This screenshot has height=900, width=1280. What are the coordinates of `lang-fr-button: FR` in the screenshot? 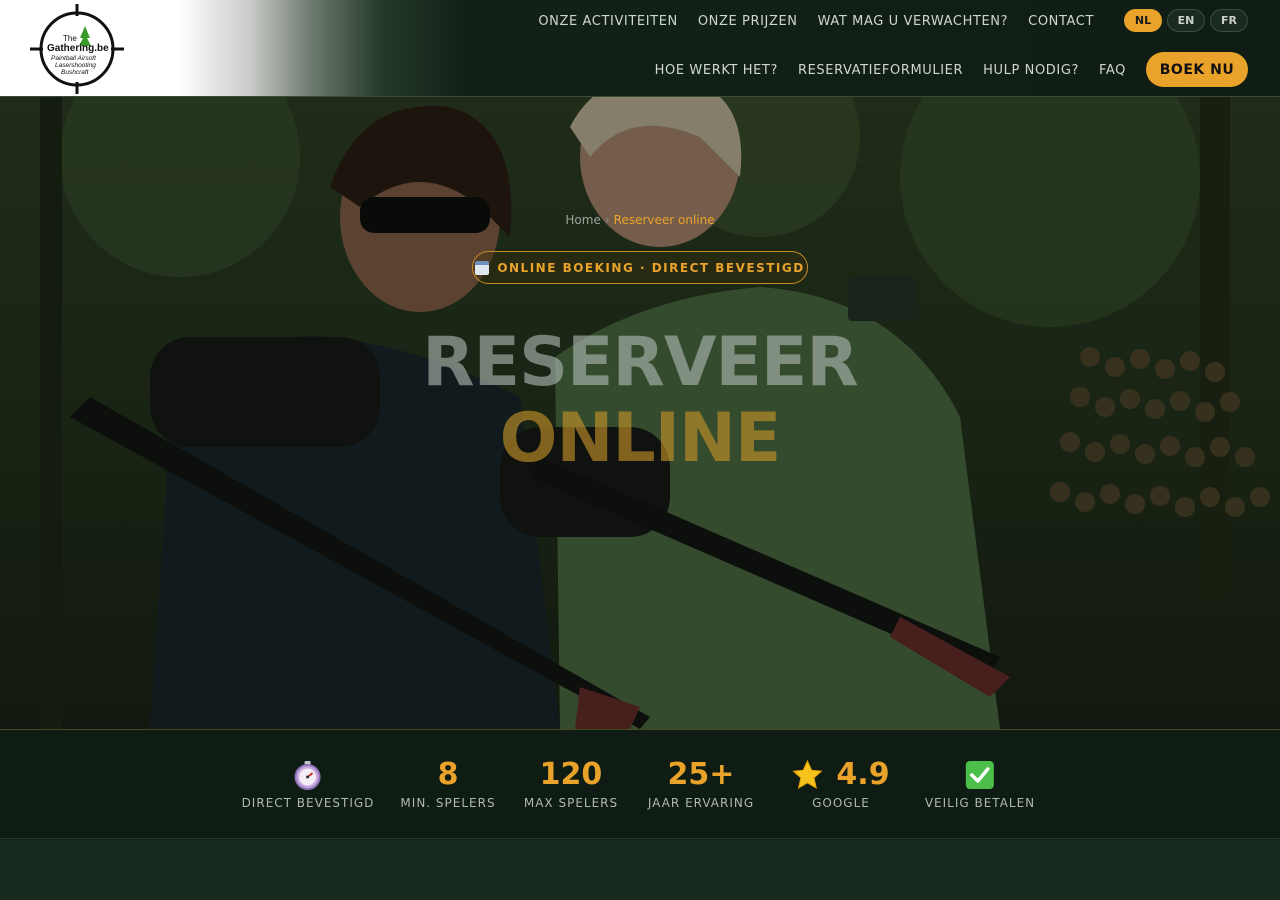 It's located at (1229, 20).